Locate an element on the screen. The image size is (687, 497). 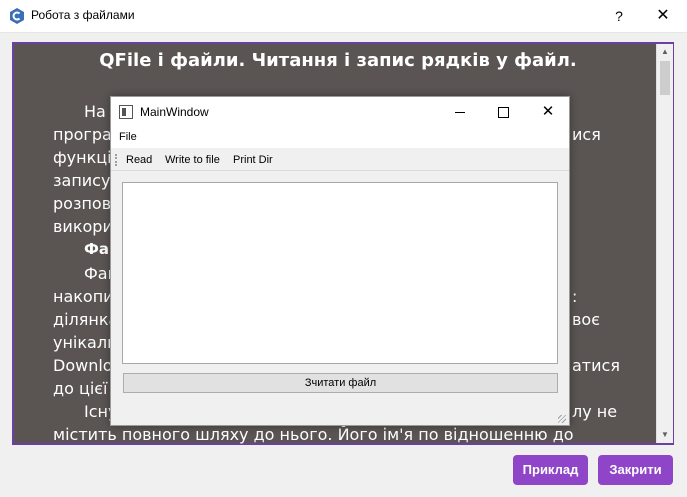
main-window-close-icon: ✕ is located at coordinates (548, 112).